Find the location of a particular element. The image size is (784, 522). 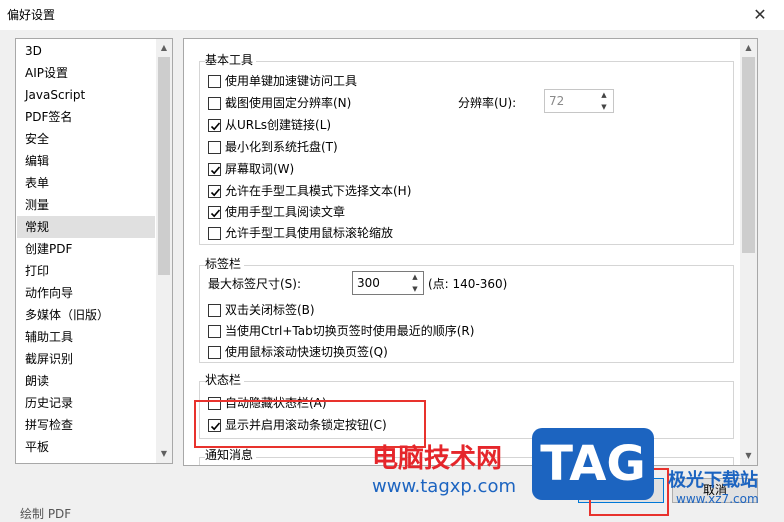

max-tab-size-label: 最大标签尺寸(S): is located at coordinates (255, 284).